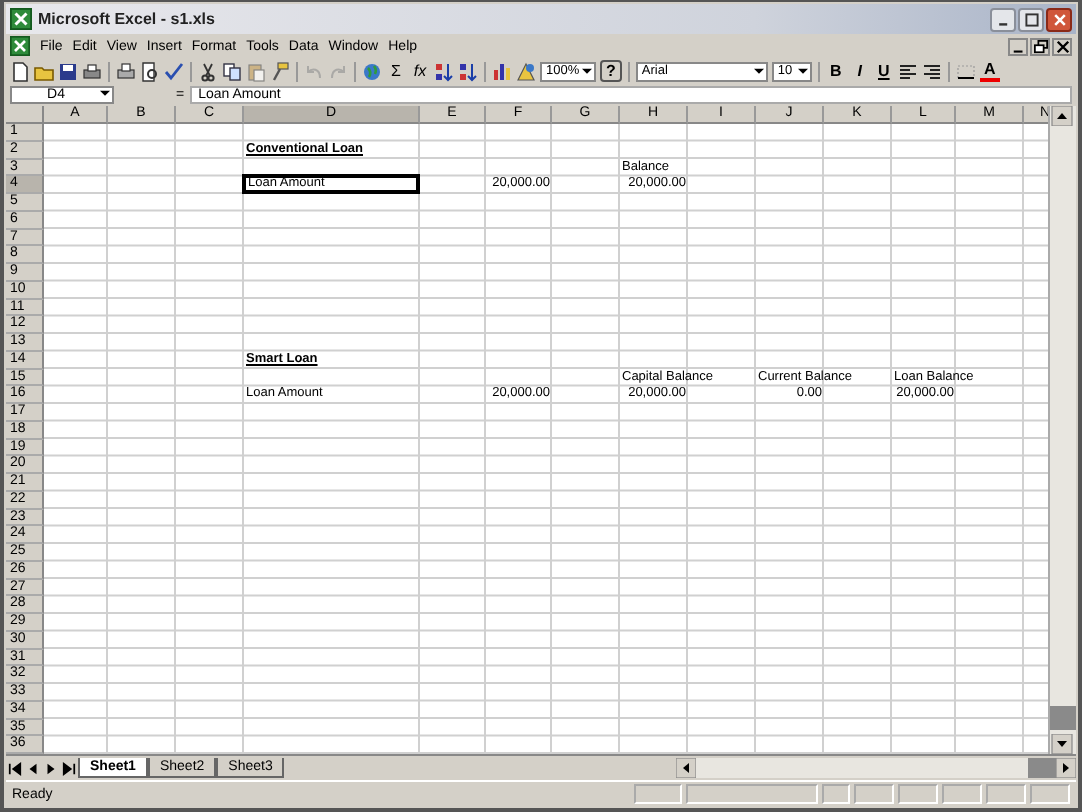 This screenshot has height=812, width=1082. Describe the element at coordinates (33, 768) in the screenshot. I see `previous-sheet-icon` at that location.